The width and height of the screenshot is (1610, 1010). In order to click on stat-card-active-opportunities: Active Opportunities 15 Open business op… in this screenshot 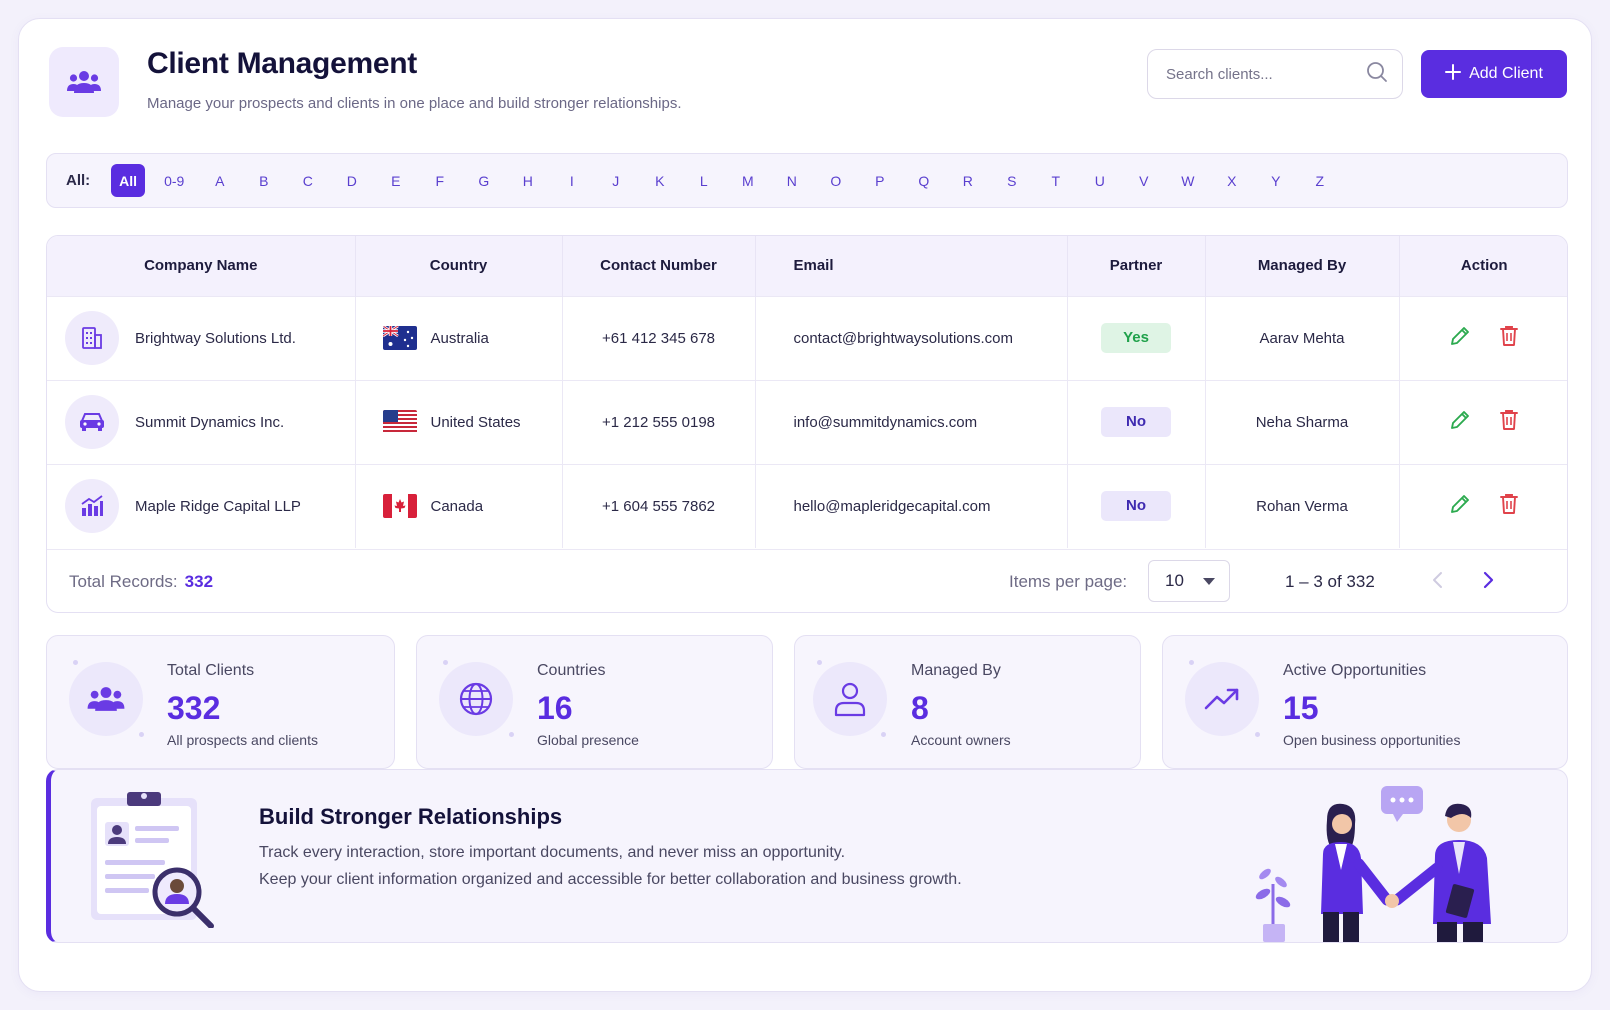, I will do `click(1365, 702)`.